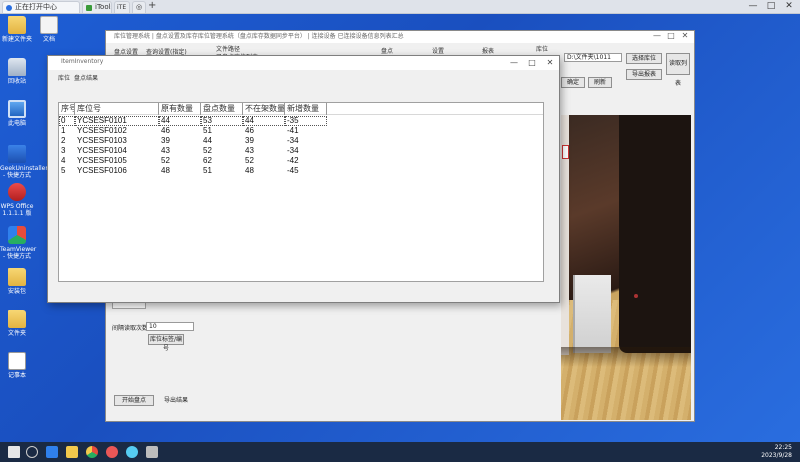 The width and height of the screenshot is (800, 462). I want to click on desktop-icon-label: 此电脑, so click(16, 123).